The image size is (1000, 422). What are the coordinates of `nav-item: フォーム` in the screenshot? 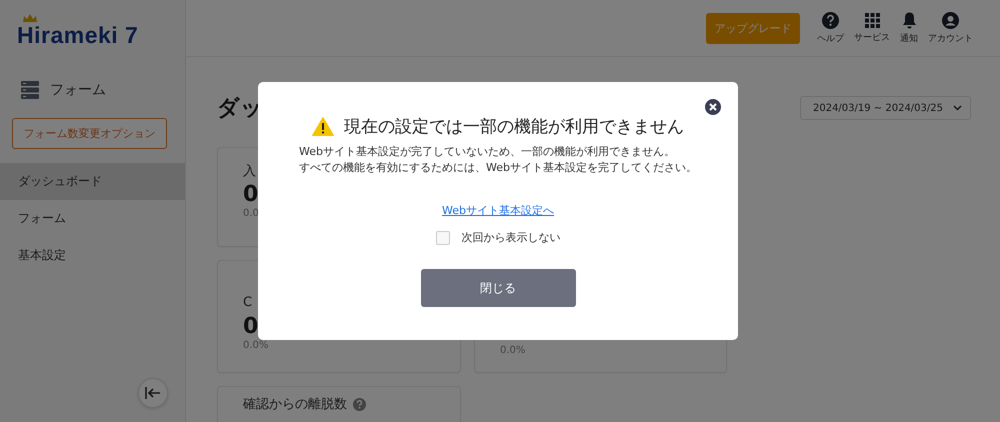 It's located at (92, 218).